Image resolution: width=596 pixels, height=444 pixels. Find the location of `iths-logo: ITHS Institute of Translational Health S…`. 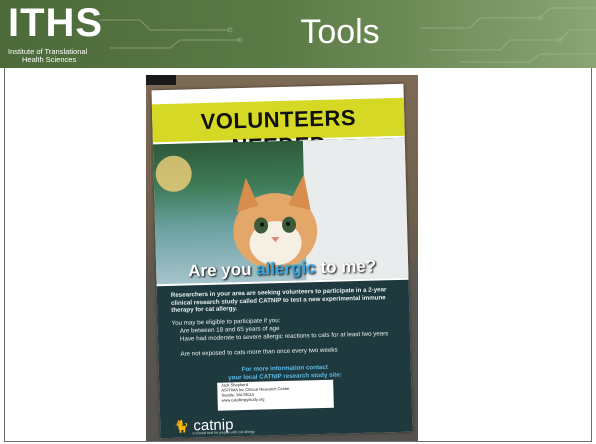

iths-logo: ITHS Institute of Translational Health S… is located at coordinates (55, 32).